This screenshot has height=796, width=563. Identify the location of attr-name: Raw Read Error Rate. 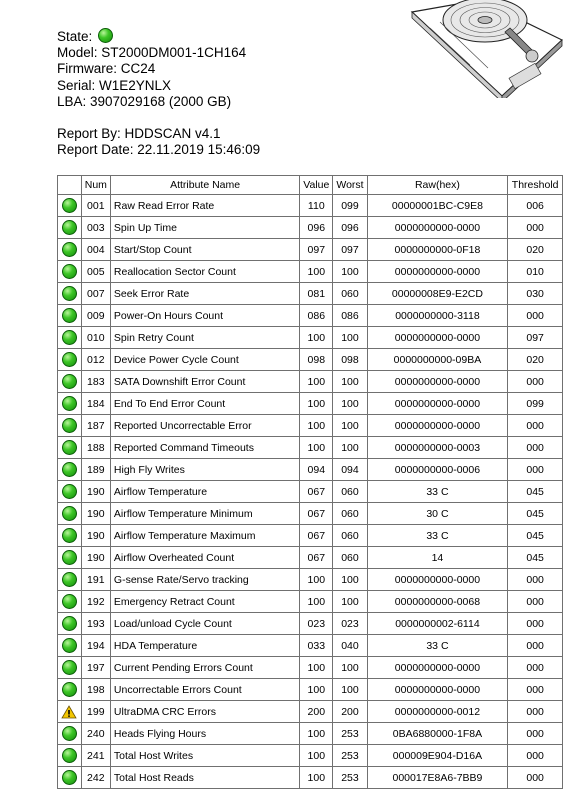
(205, 205).